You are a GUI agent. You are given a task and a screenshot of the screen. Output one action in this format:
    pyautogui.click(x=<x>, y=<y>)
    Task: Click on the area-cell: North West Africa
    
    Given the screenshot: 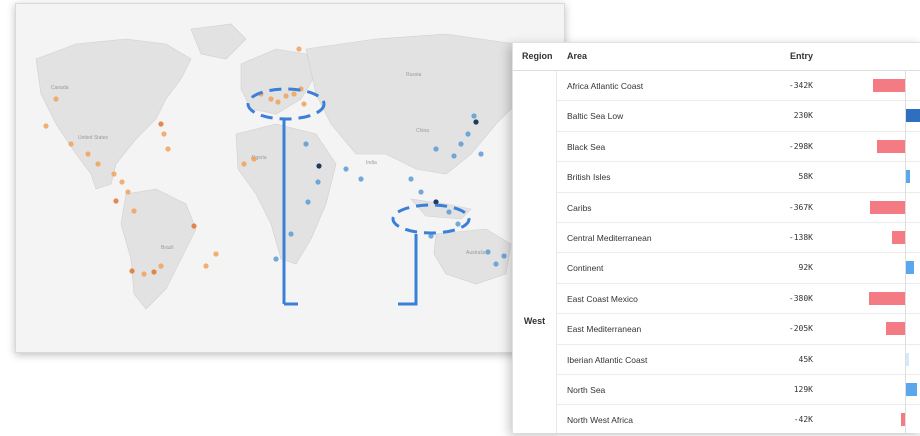 What is the action you would take?
    pyautogui.click(x=600, y=420)
    